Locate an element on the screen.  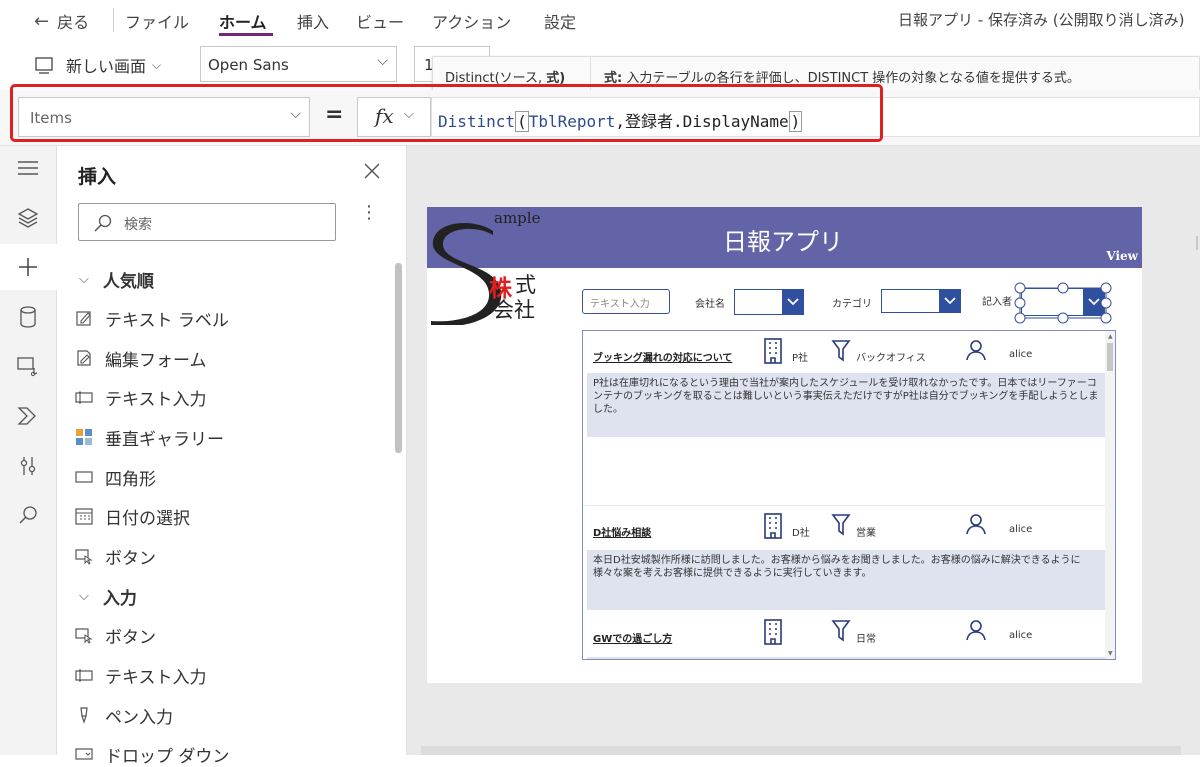
left-rail is located at coordinates (28, 450).